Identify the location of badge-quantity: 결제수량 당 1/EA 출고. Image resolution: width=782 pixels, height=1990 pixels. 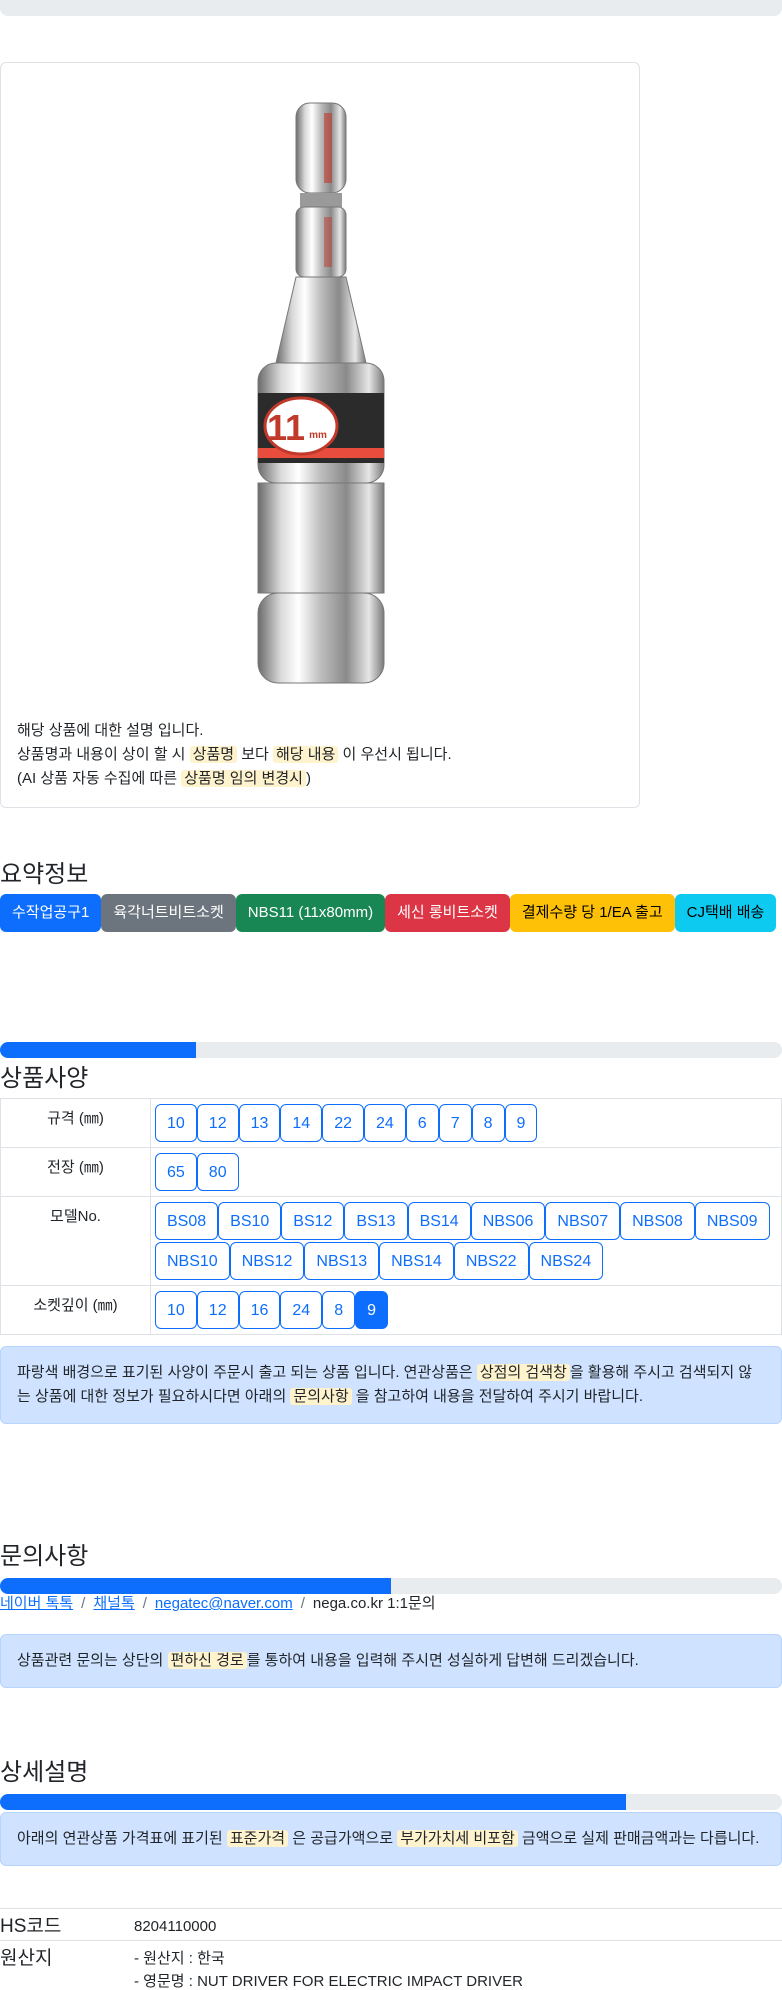
(592, 913).